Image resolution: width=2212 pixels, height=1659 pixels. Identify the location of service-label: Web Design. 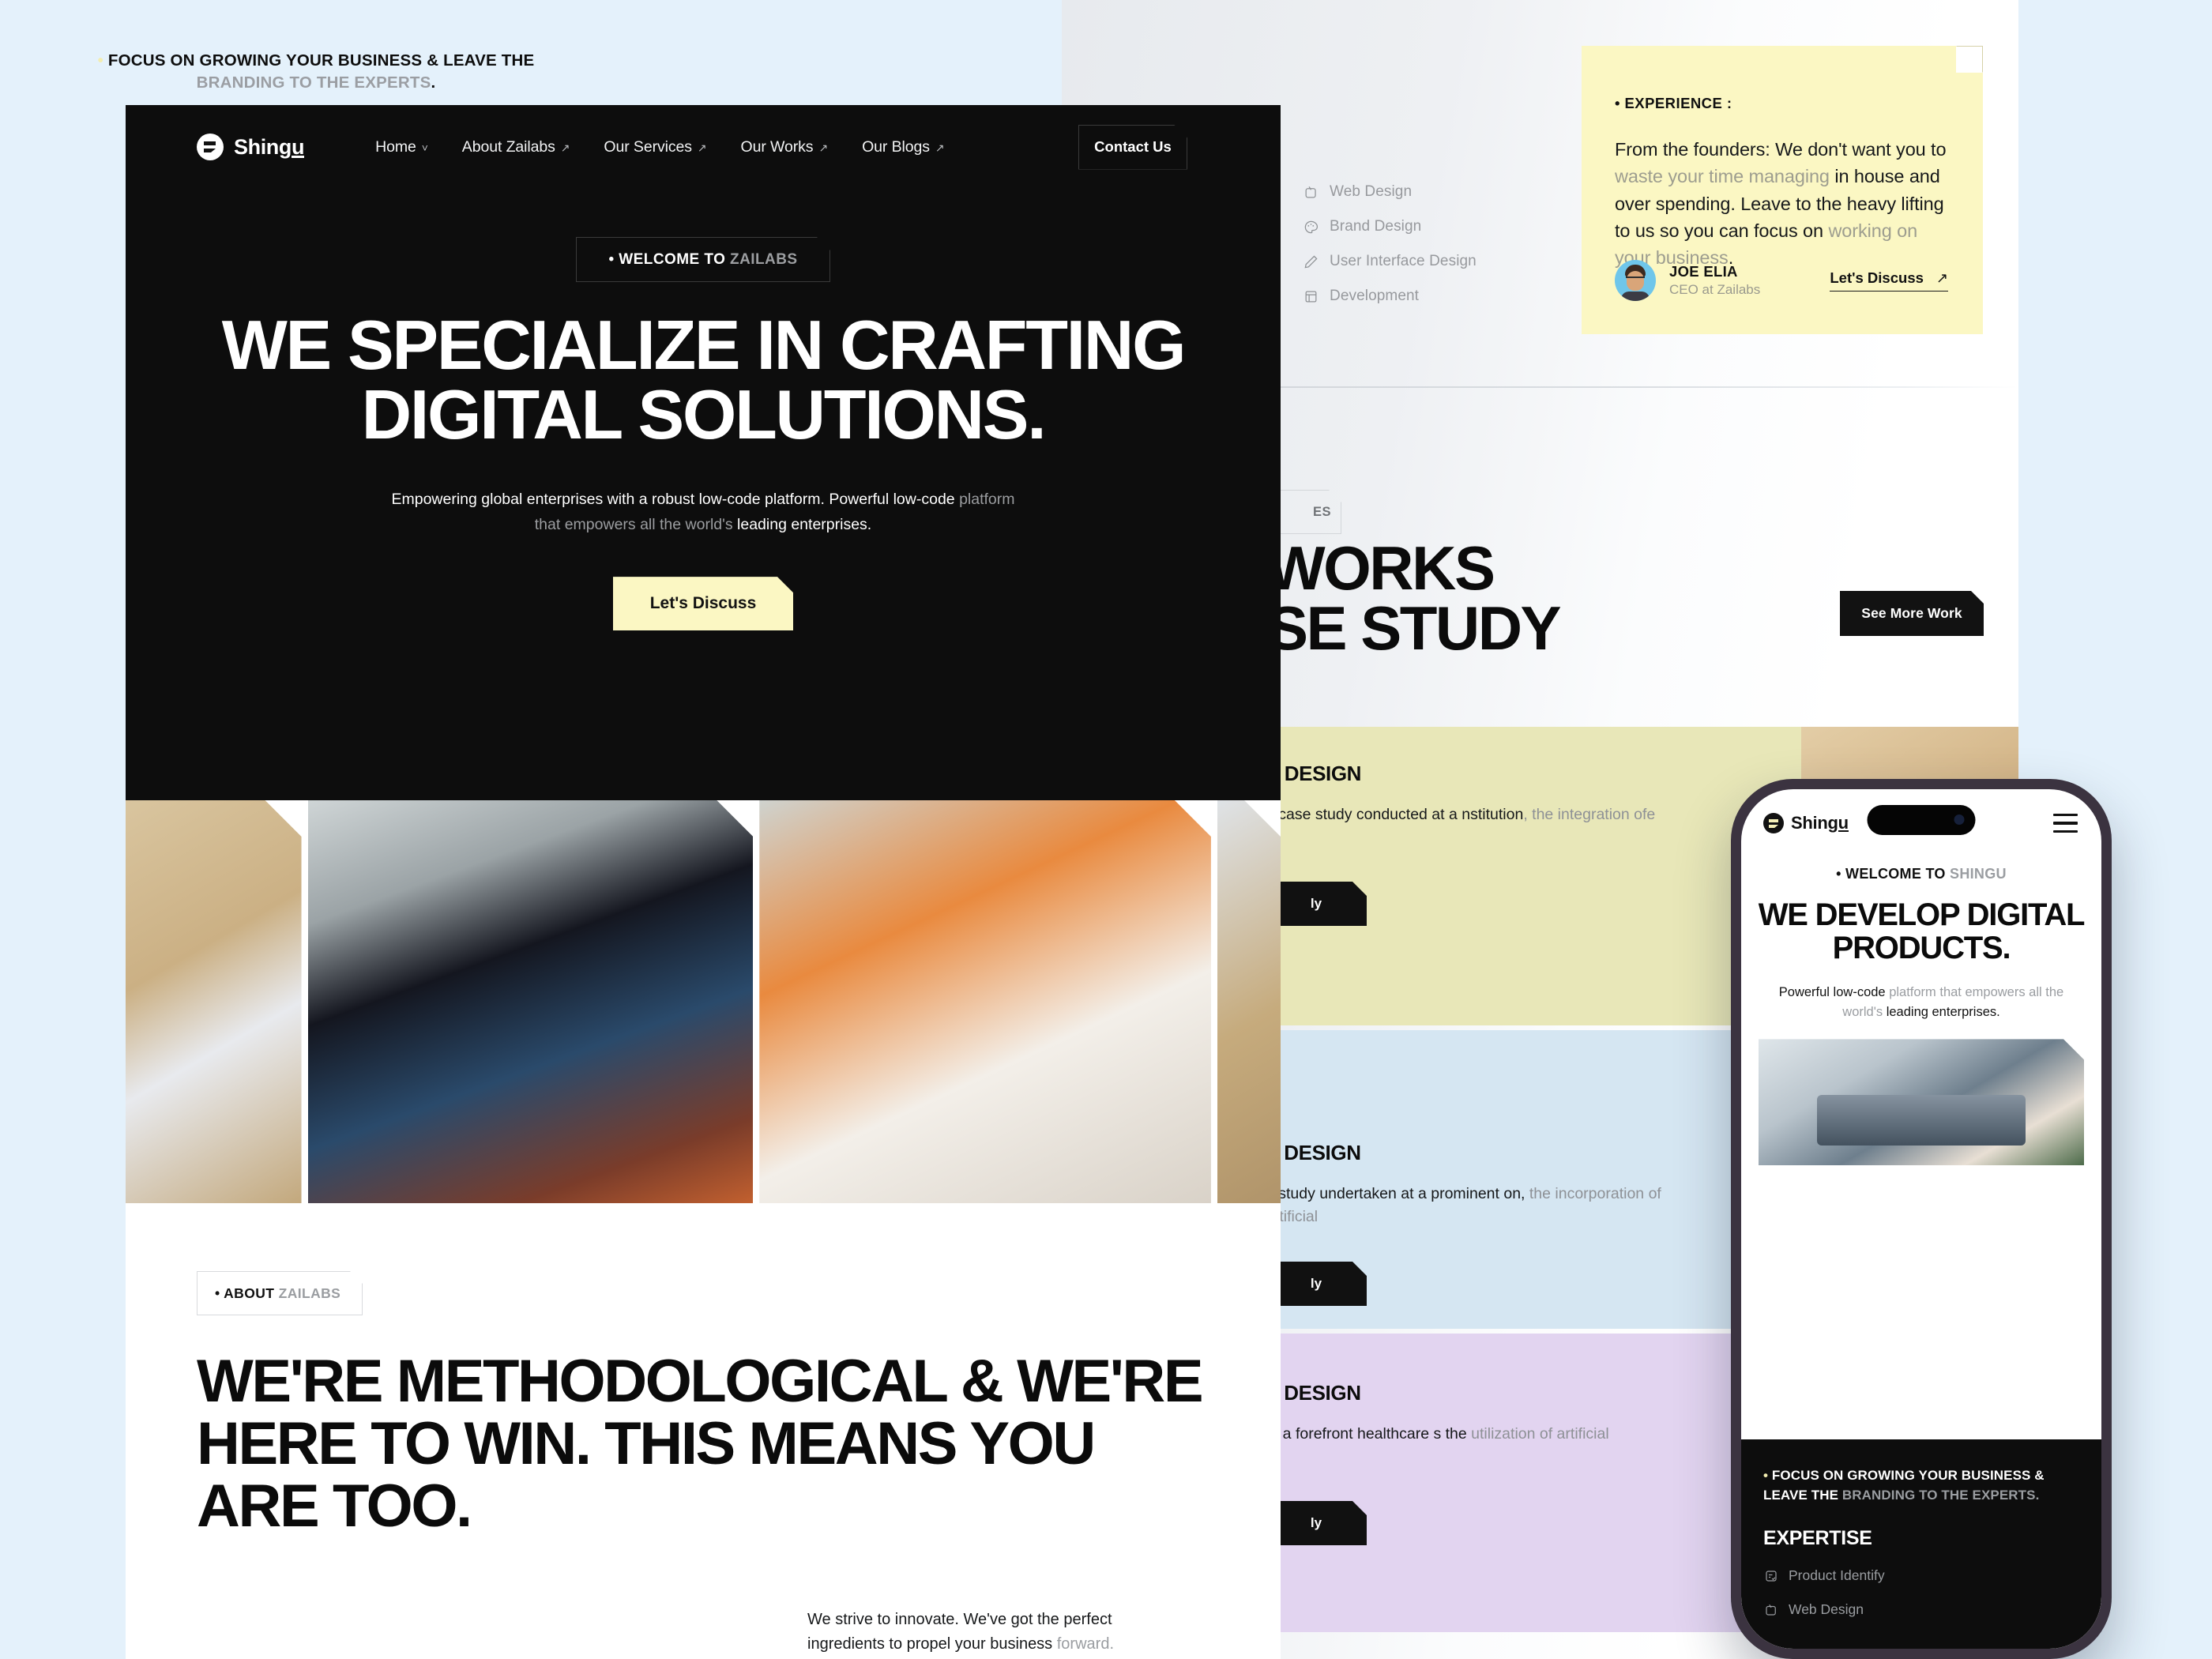
(1372, 191).